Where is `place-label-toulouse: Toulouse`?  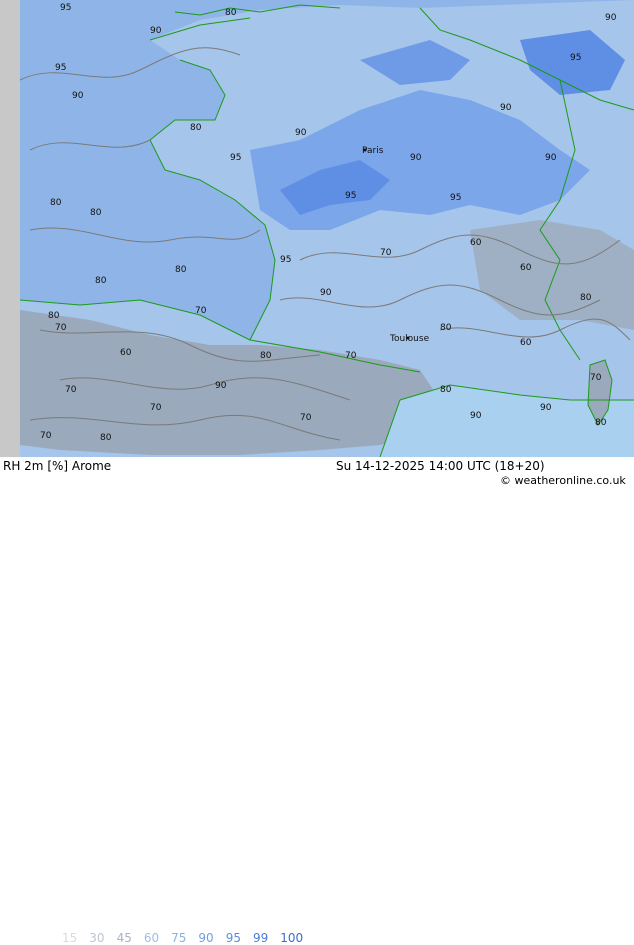 place-label-toulouse: Toulouse is located at coordinates (409, 339).